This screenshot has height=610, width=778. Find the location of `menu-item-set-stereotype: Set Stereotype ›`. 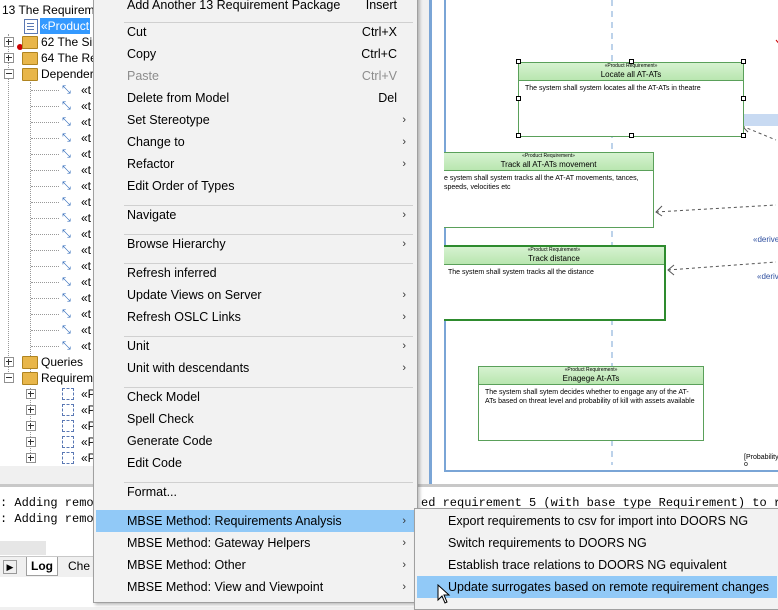

menu-item-set-stereotype: Set Stereotype › is located at coordinates (255, 120).